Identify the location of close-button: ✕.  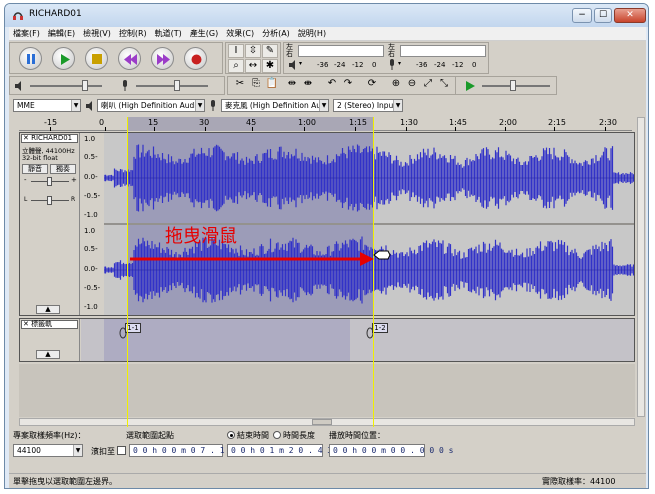
(630, 15).